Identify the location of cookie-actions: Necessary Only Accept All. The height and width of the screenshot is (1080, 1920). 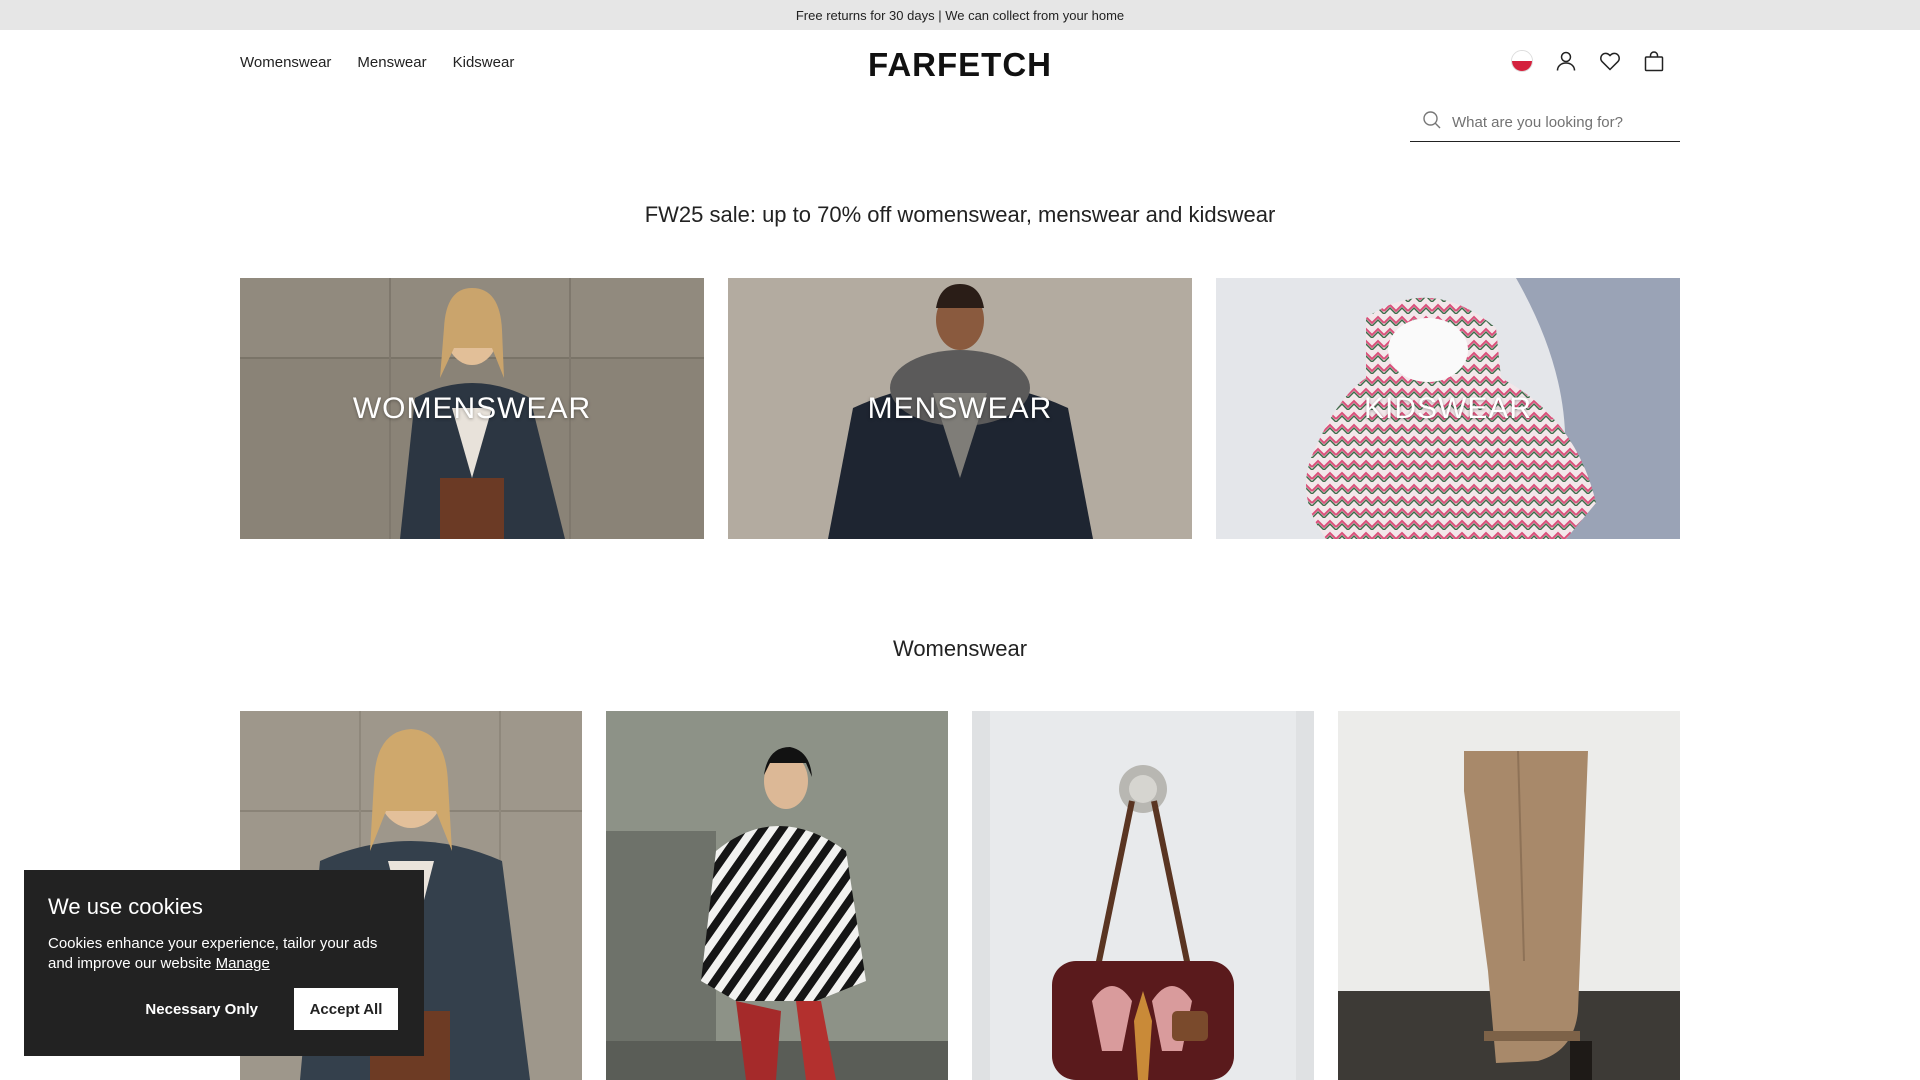
(224, 1009).